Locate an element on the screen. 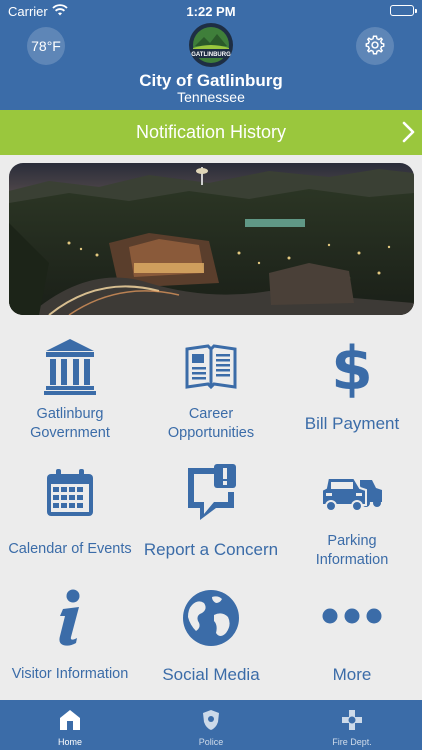  more-label: More is located at coordinates (352, 674).